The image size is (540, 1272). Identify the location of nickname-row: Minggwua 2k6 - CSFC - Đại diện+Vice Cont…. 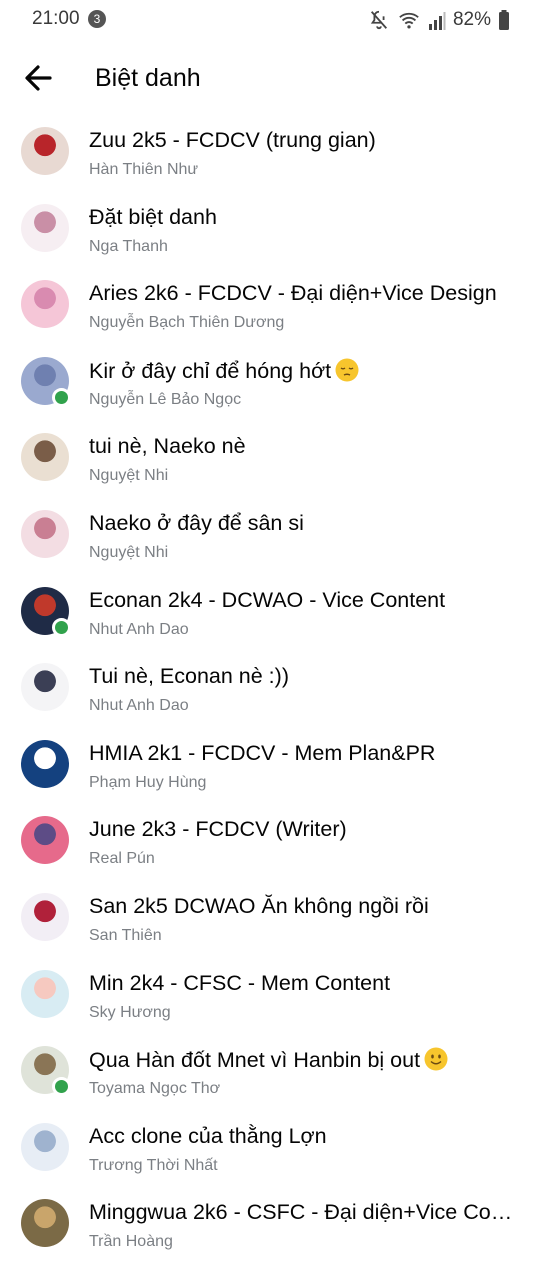
(270, 1225).